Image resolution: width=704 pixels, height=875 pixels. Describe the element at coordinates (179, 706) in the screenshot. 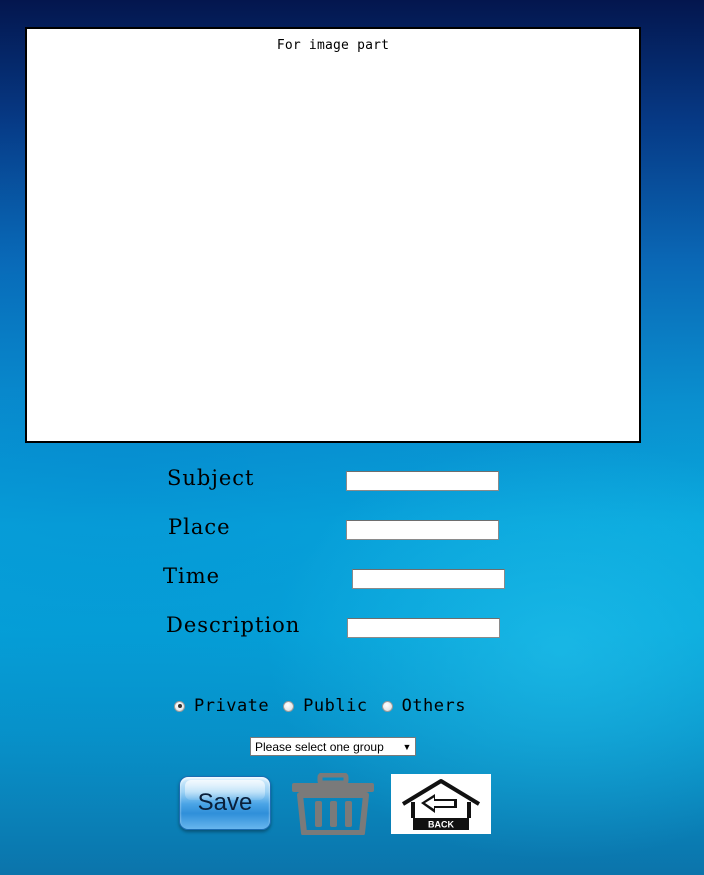

I see `radio-private-button` at that location.